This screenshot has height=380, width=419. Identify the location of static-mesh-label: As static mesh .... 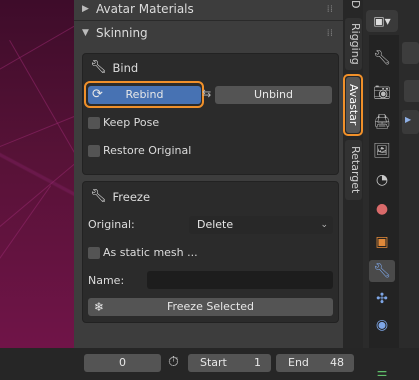
(150, 252).